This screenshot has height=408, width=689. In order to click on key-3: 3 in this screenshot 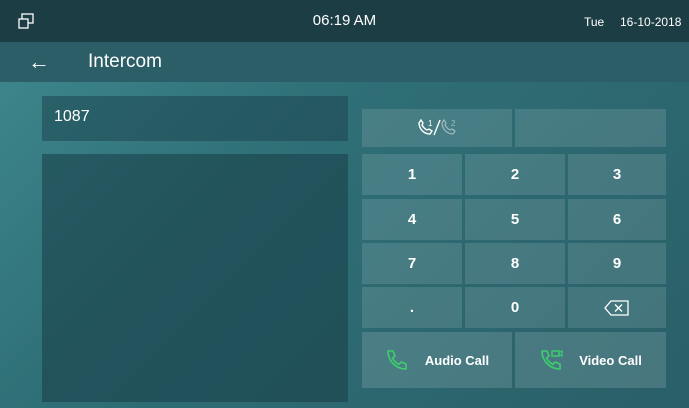, I will do `click(617, 174)`.